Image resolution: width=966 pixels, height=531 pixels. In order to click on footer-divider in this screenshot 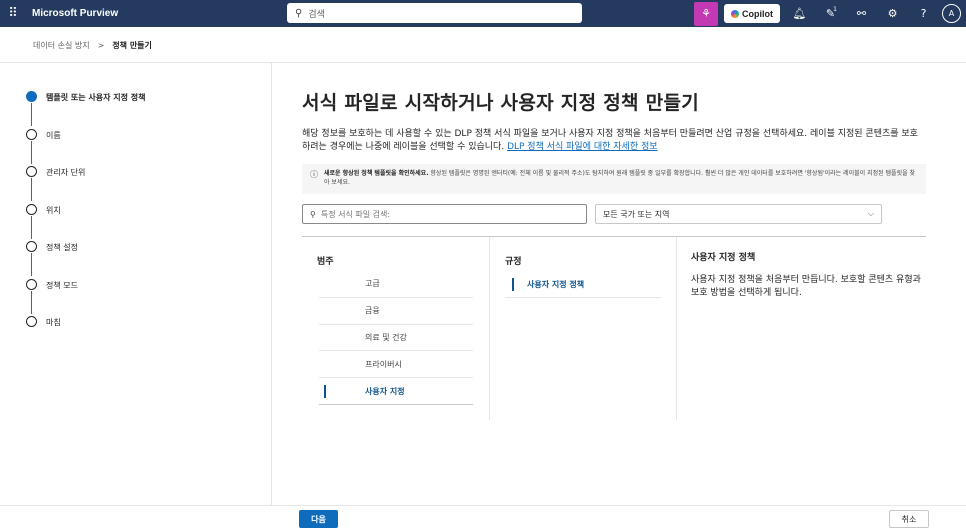, I will do `click(483, 505)`.